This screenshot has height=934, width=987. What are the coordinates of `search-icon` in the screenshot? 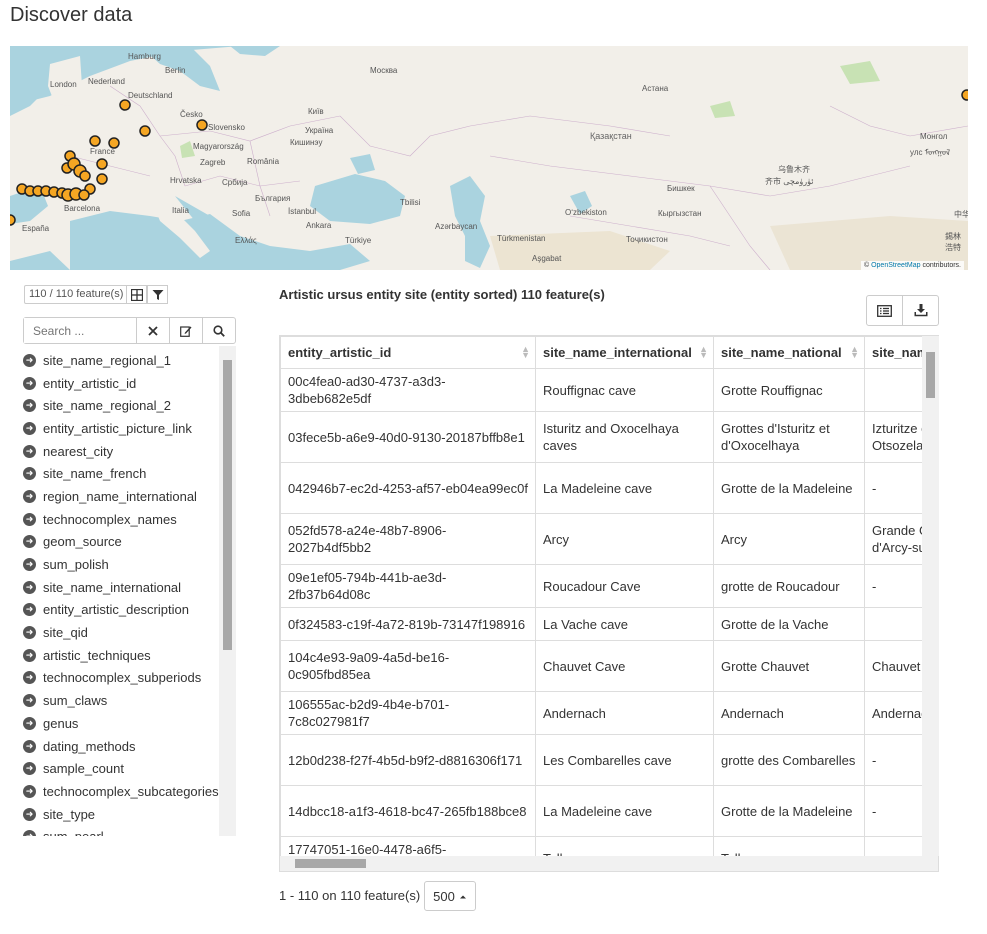 It's located at (219, 330).